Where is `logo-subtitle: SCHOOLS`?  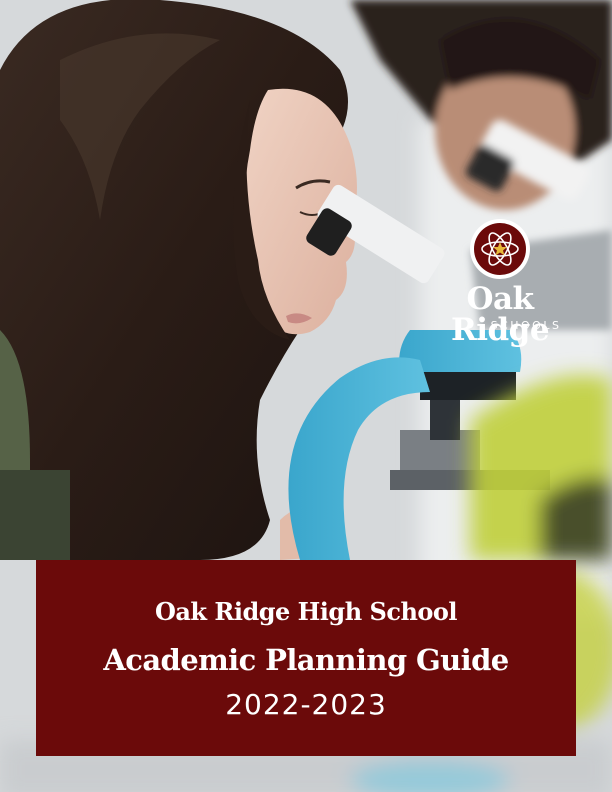
logo-subtitle: SCHOOLS is located at coordinates (526, 325).